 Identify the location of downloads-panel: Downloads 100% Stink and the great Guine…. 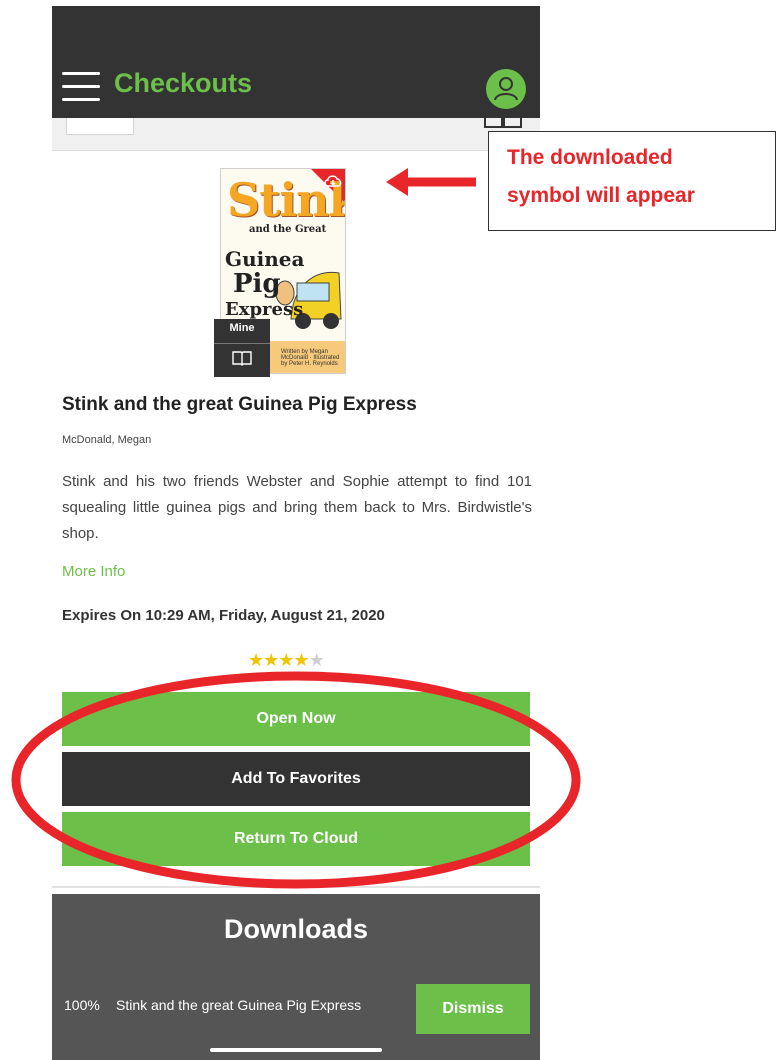
(296, 977).